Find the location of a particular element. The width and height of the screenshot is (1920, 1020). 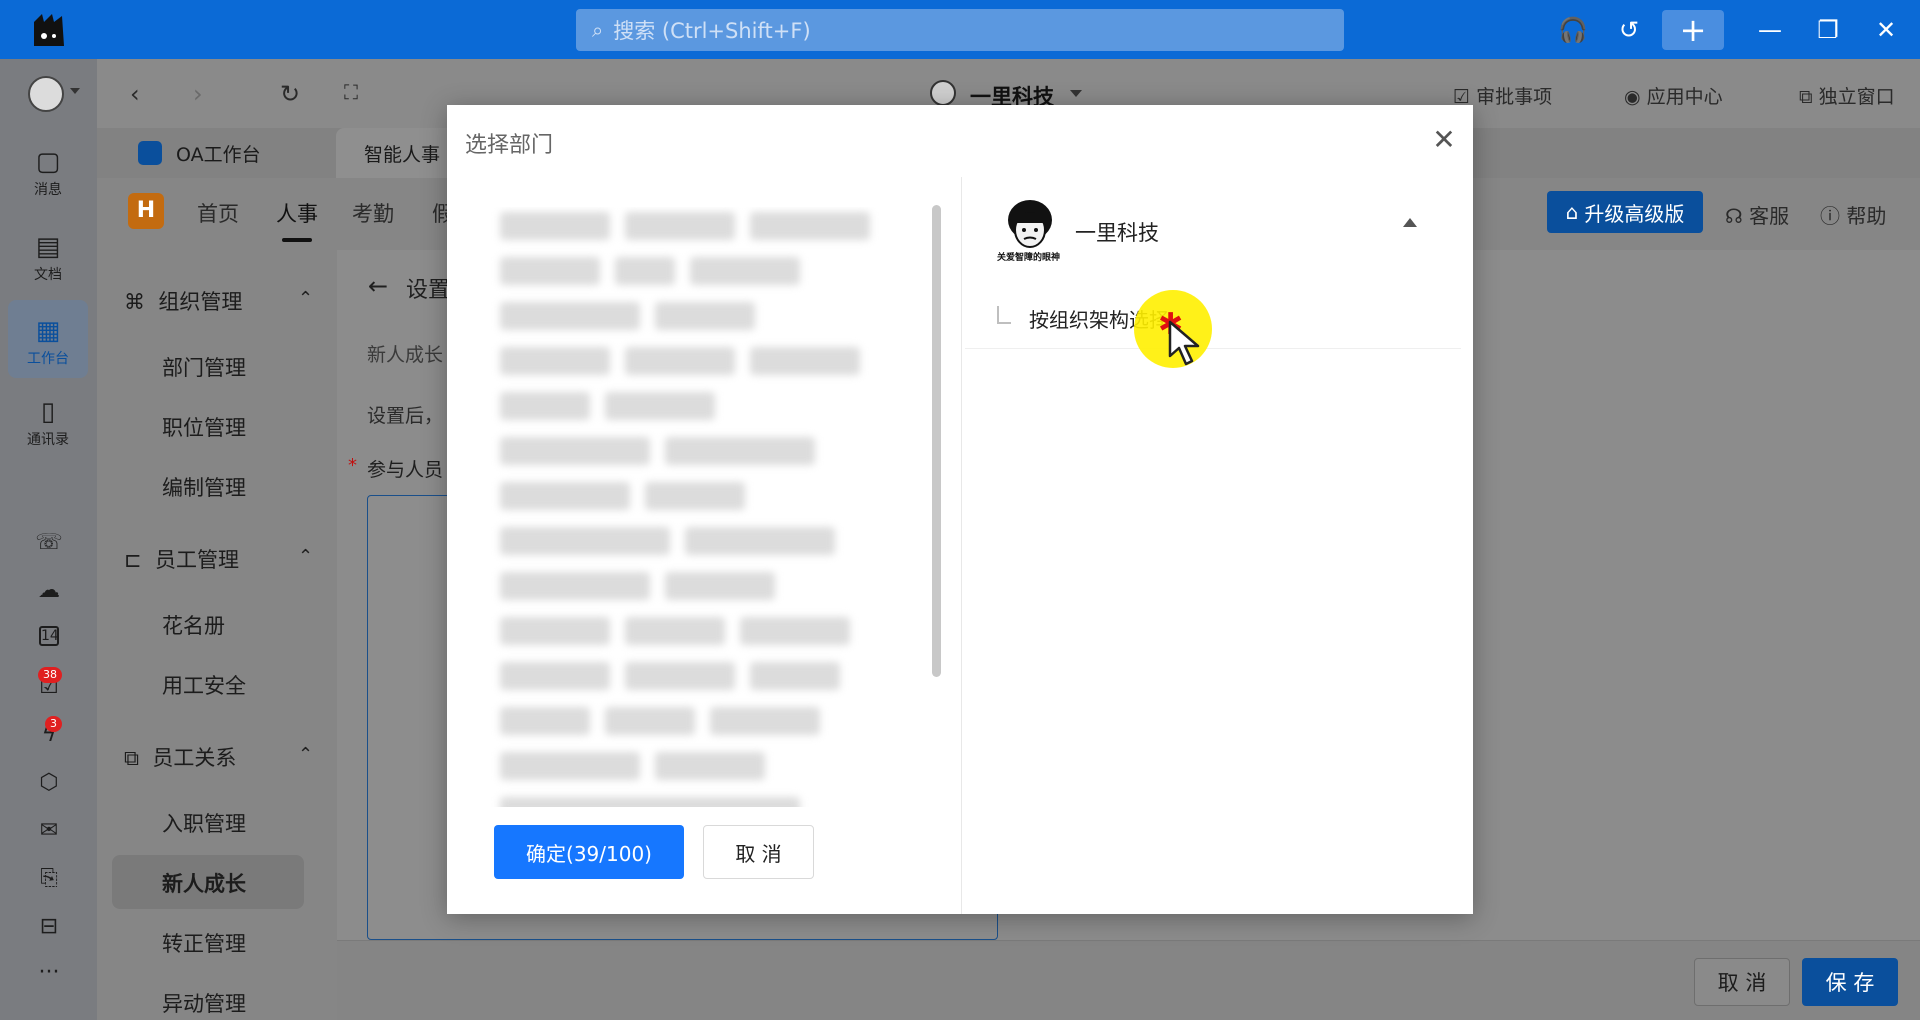

appnav-attendance: 考勤 is located at coordinates (373, 213).